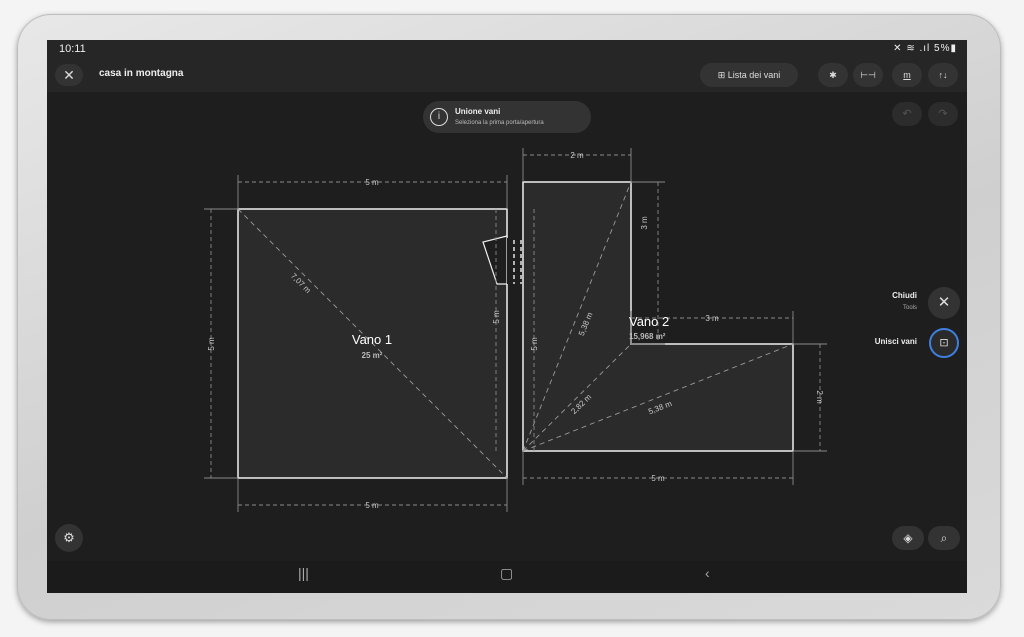 The height and width of the screenshot is (637, 1024). Describe the element at coordinates (496, 317) in the screenshot. I see `dim-r1-right: 5 m` at that location.